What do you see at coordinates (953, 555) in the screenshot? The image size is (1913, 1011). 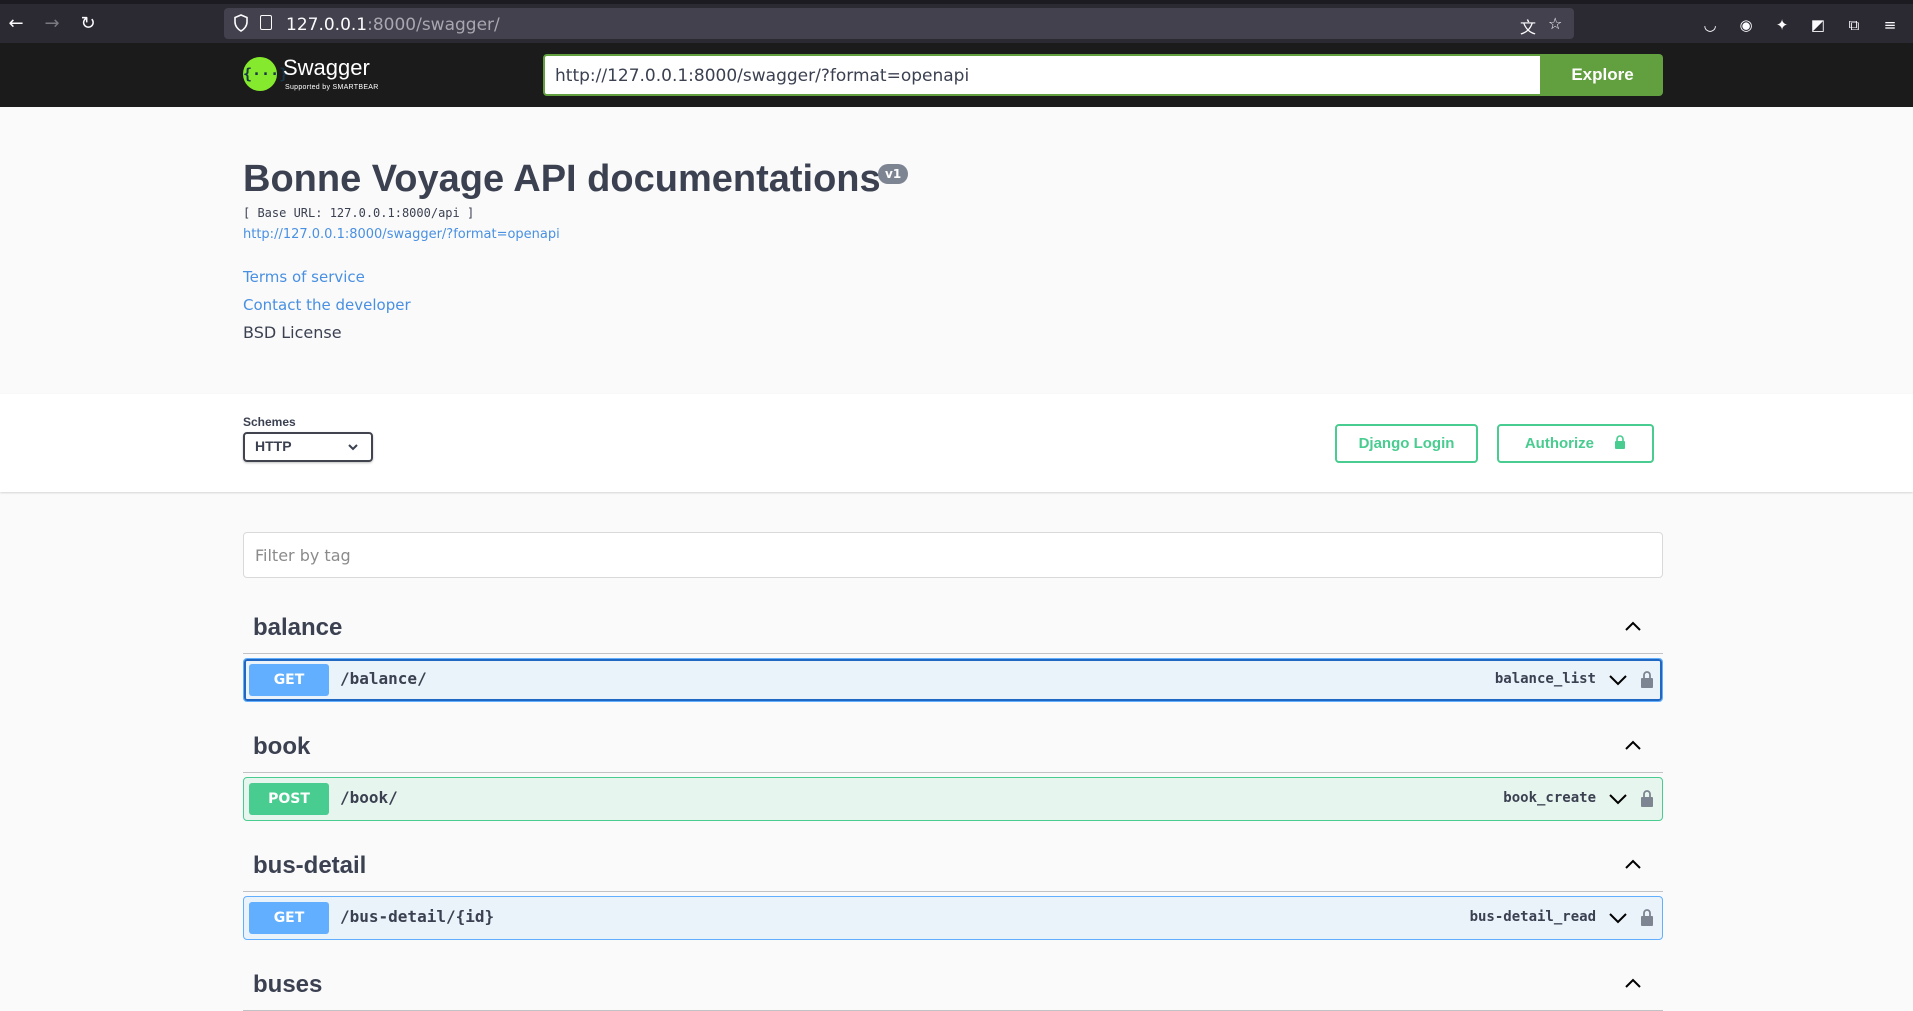 I see `filter-by-tag-input: Filter by tag` at bounding box center [953, 555].